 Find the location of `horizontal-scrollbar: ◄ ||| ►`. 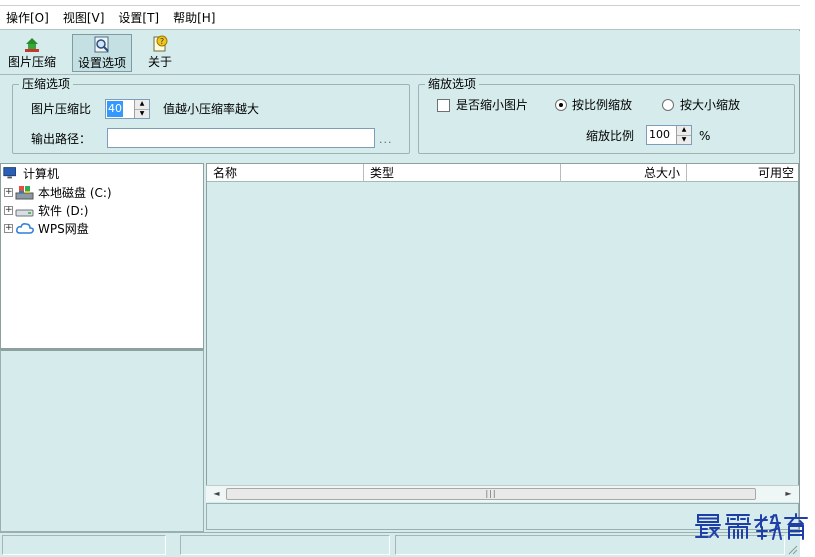

horizontal-scrollbar: ◄ ||| ► is located at coordinates (502, 493).